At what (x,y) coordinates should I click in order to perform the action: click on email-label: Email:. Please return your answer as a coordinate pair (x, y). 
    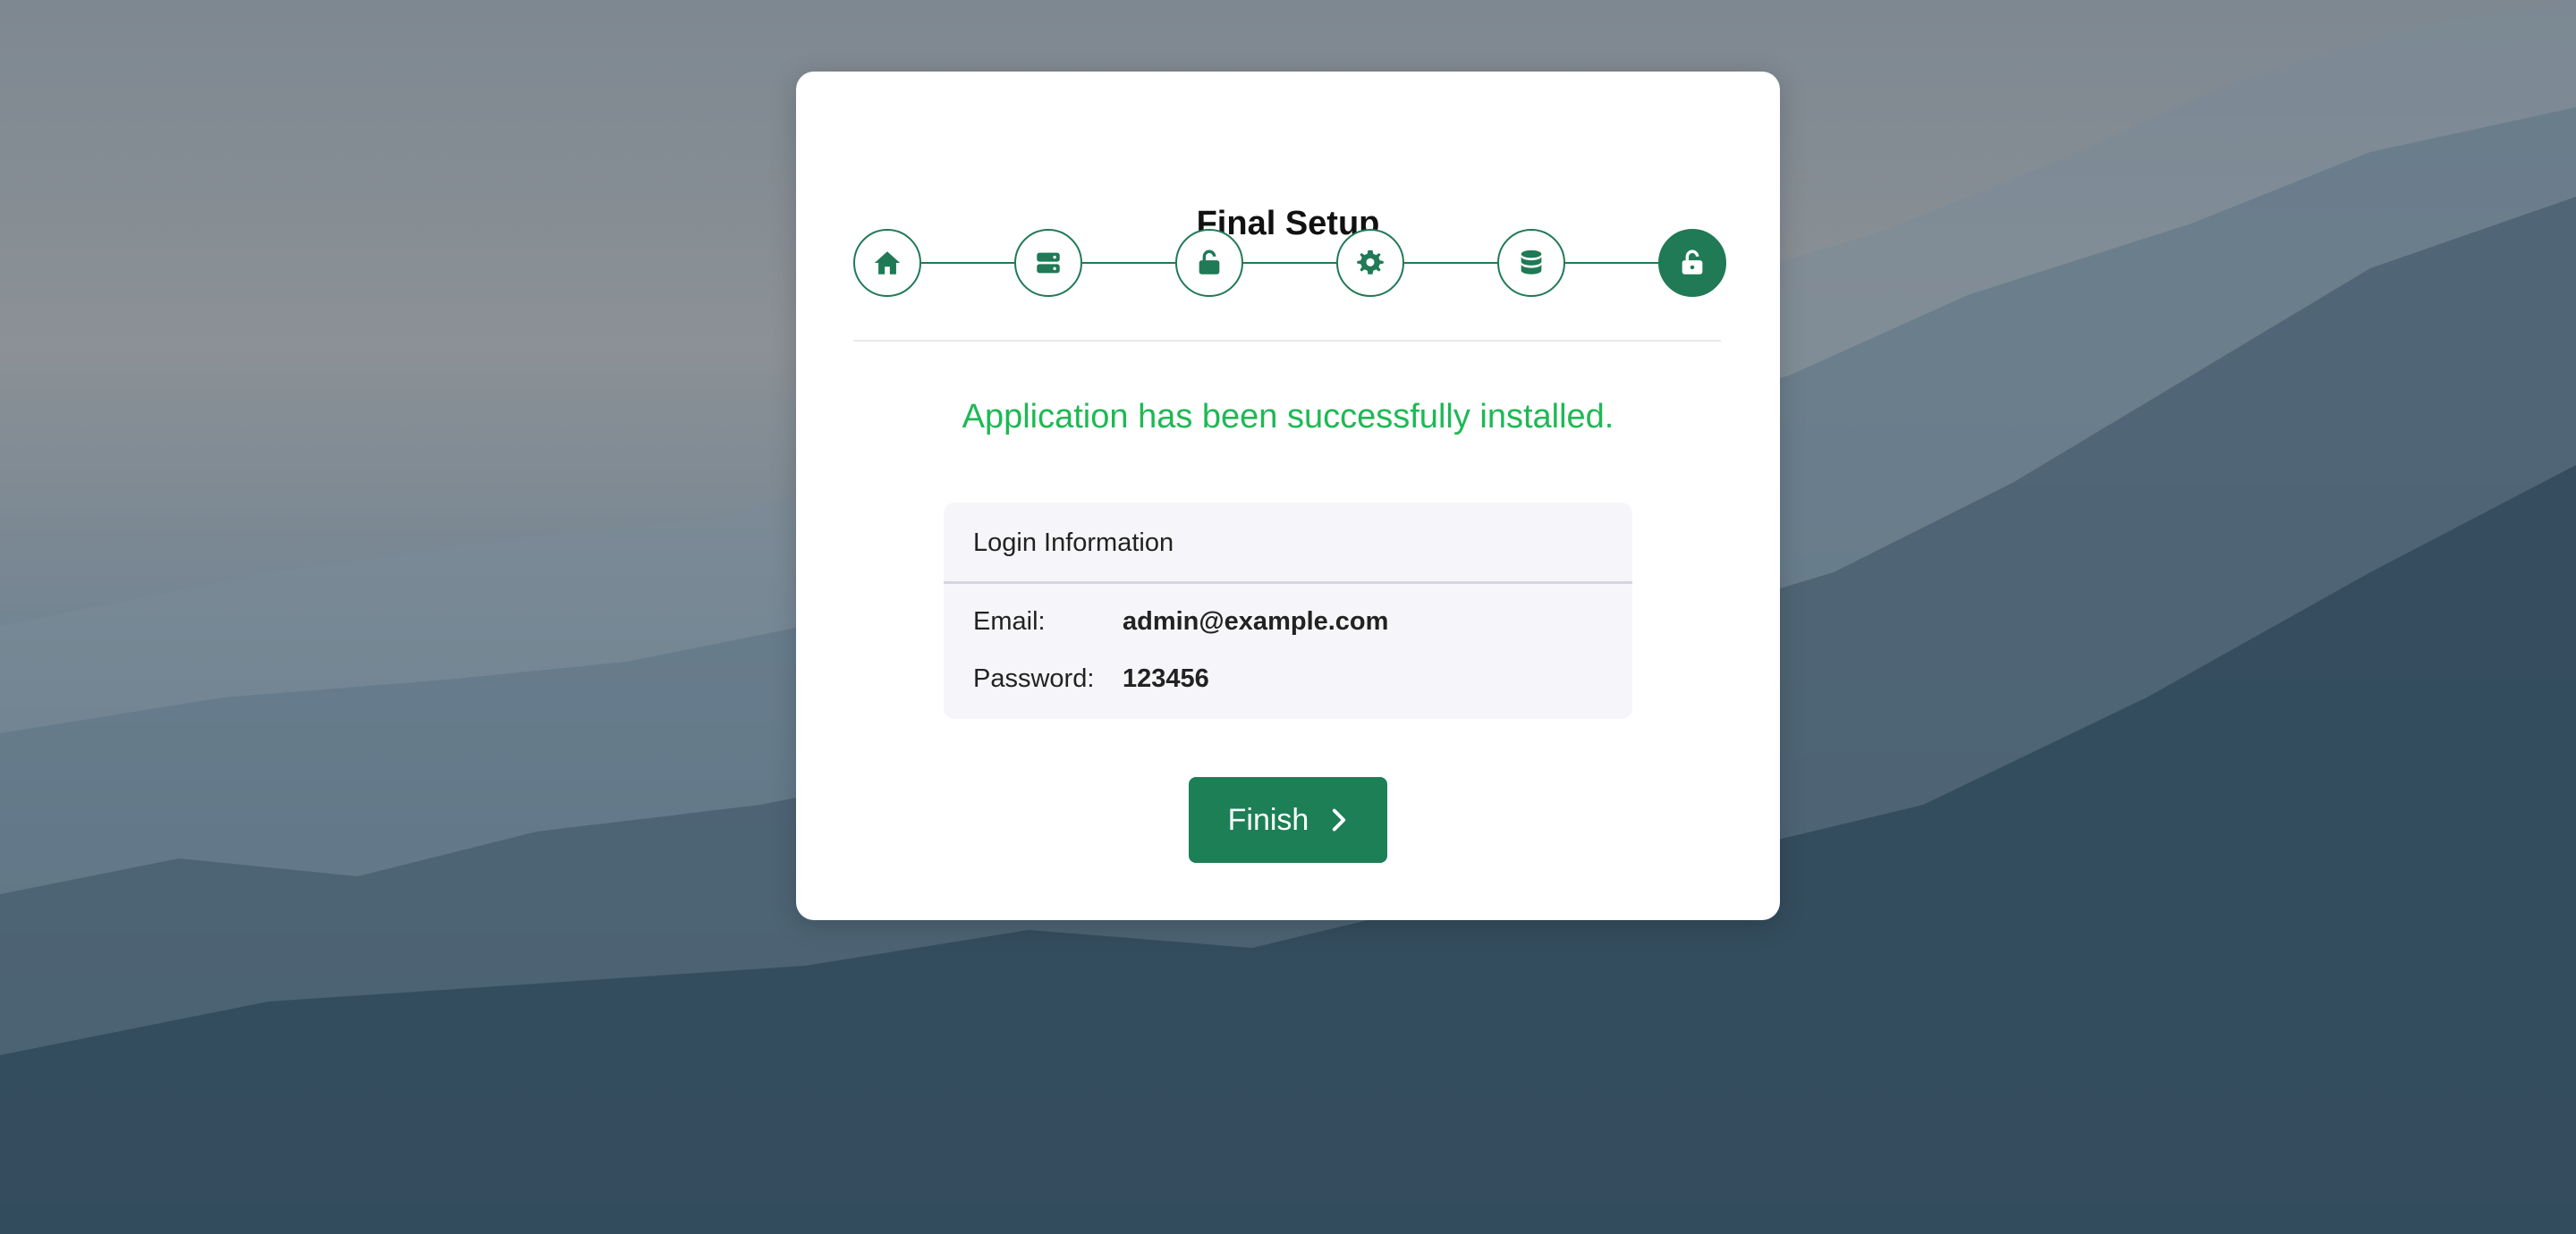
    Looking at the image, I should click on (1009, 621).